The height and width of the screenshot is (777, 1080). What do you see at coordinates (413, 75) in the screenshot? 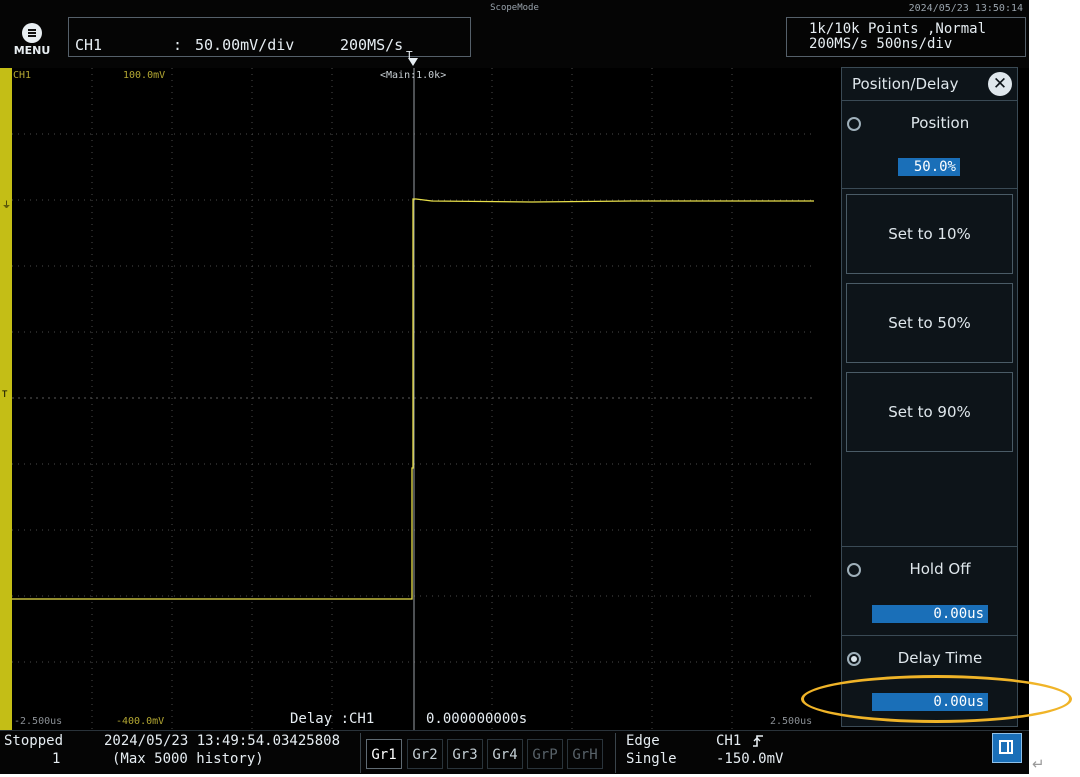
I see `main-window-label: <Main:1.0k>` at bounding box center [413, 75].